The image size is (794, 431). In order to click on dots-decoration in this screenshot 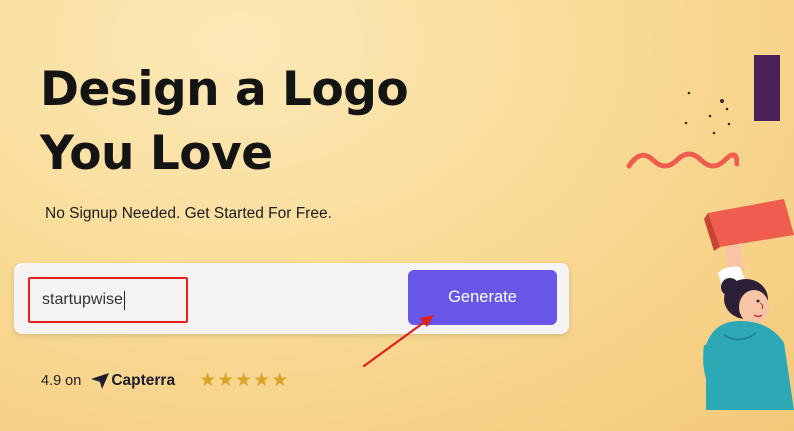, I will do `click(707, 113)`.